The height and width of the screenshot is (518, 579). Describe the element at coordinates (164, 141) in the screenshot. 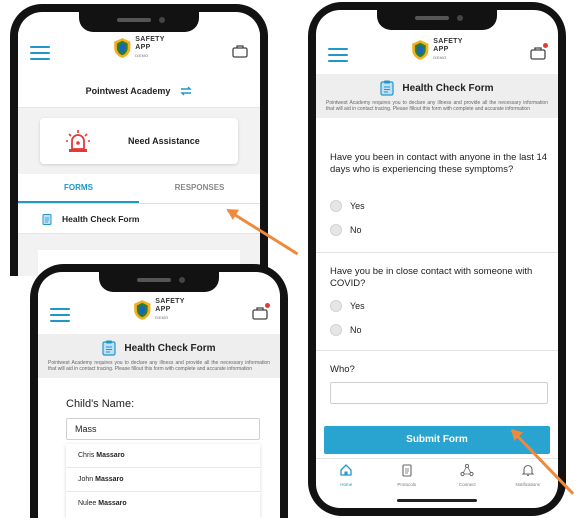

I see `need-assistance-label: Need Assistance` at that location.